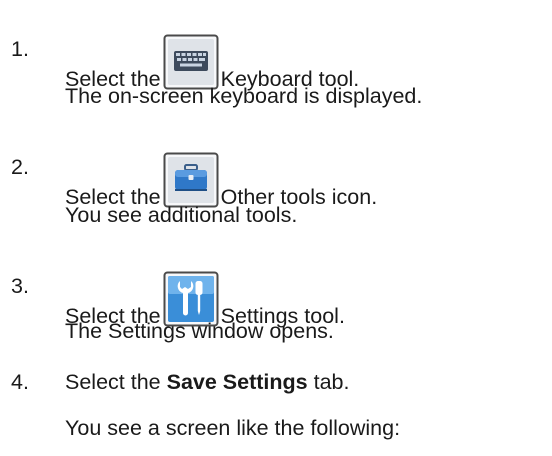 The width and height of the screenshot is (552, 456). Describe the element at coordinates (191, 62) in the screenshot. I see `keyboard-icon` at that location.